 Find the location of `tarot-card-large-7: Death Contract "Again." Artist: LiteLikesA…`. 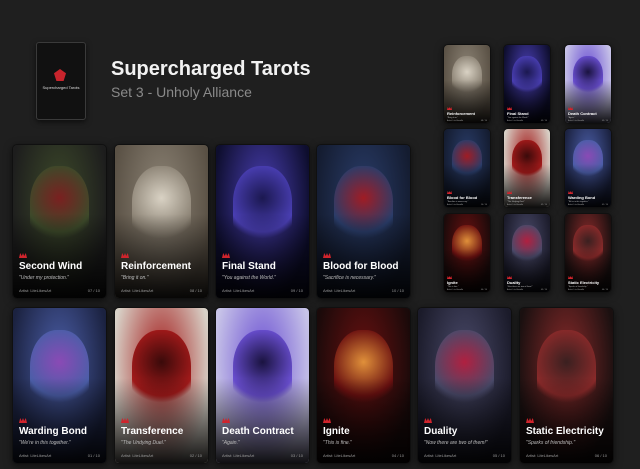

tarot-card-large-7: Death Contract "Again." Artist: LiteLikesA… is located at coordinates (262, 385).